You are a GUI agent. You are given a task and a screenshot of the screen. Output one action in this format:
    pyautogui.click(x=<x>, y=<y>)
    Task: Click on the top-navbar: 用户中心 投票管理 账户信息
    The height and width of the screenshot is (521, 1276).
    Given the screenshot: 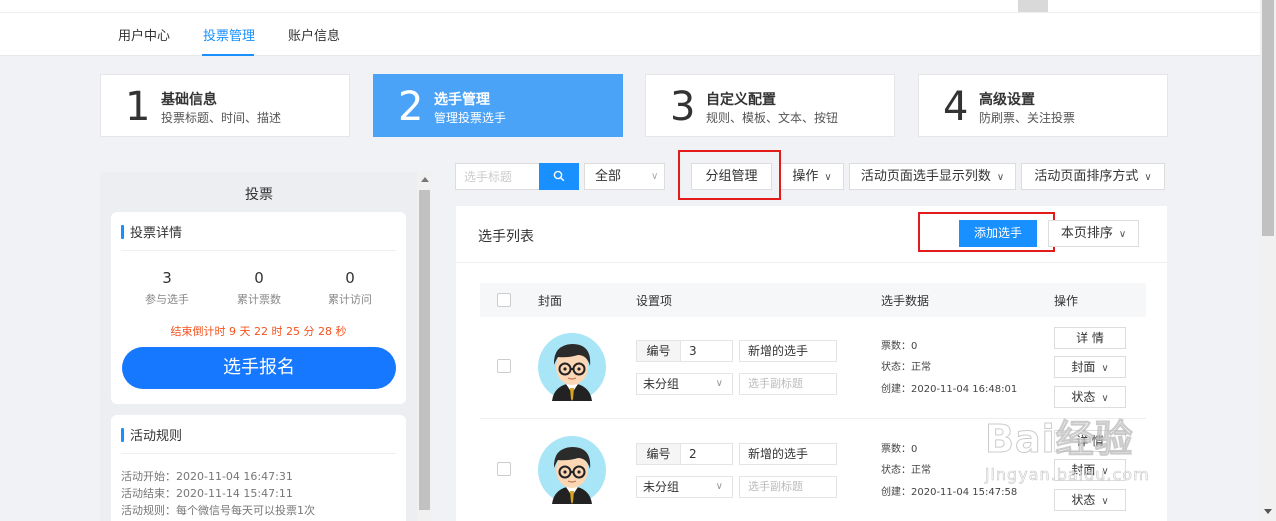 What is the action you would take?
    pyautogui.click(x=630, y=28)
    